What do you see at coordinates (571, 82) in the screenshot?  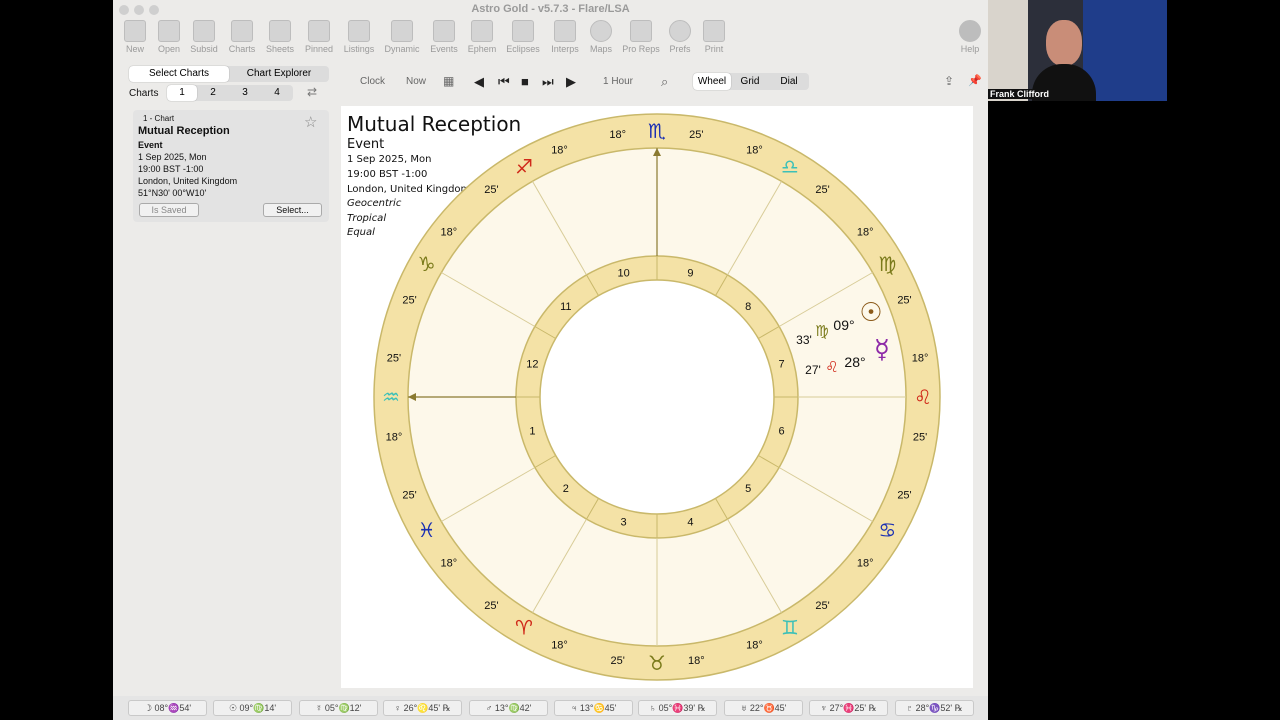 I see `play-icon: ▶` at bounding box center [571, 82].